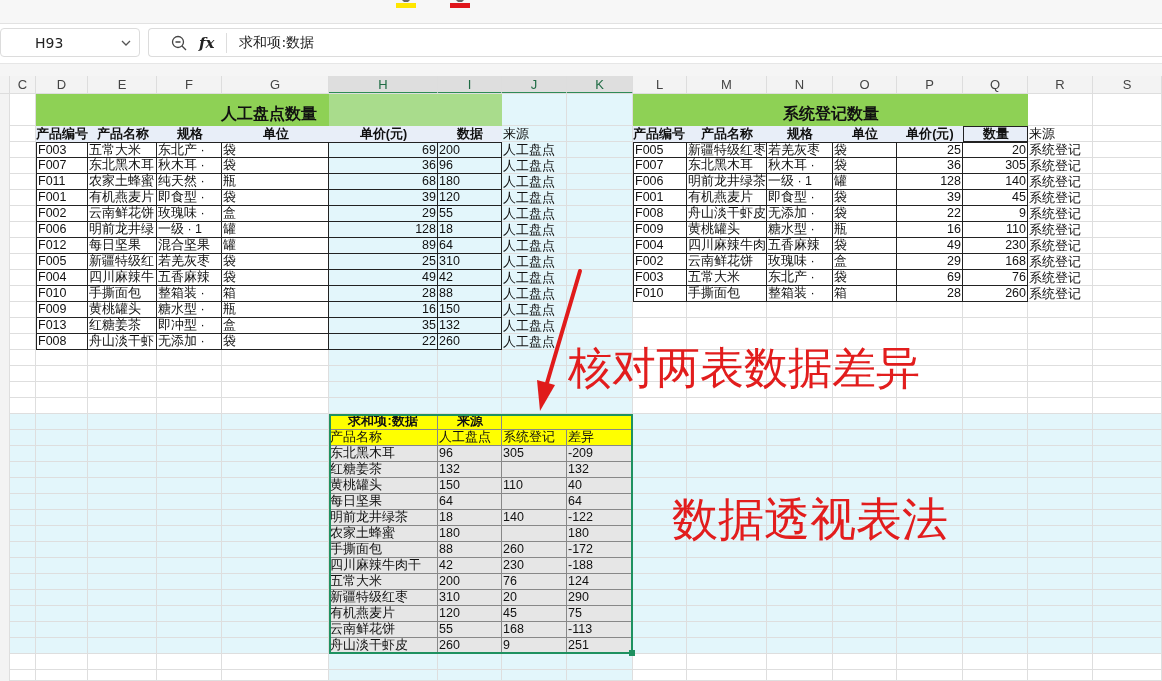 The height and width of the screenshot is (681, 1162). What do you see at coordinates (744, 368) in the screenshot?
I see `annotation-text: 核对两表数据差异` at bounding box center [744, 368].